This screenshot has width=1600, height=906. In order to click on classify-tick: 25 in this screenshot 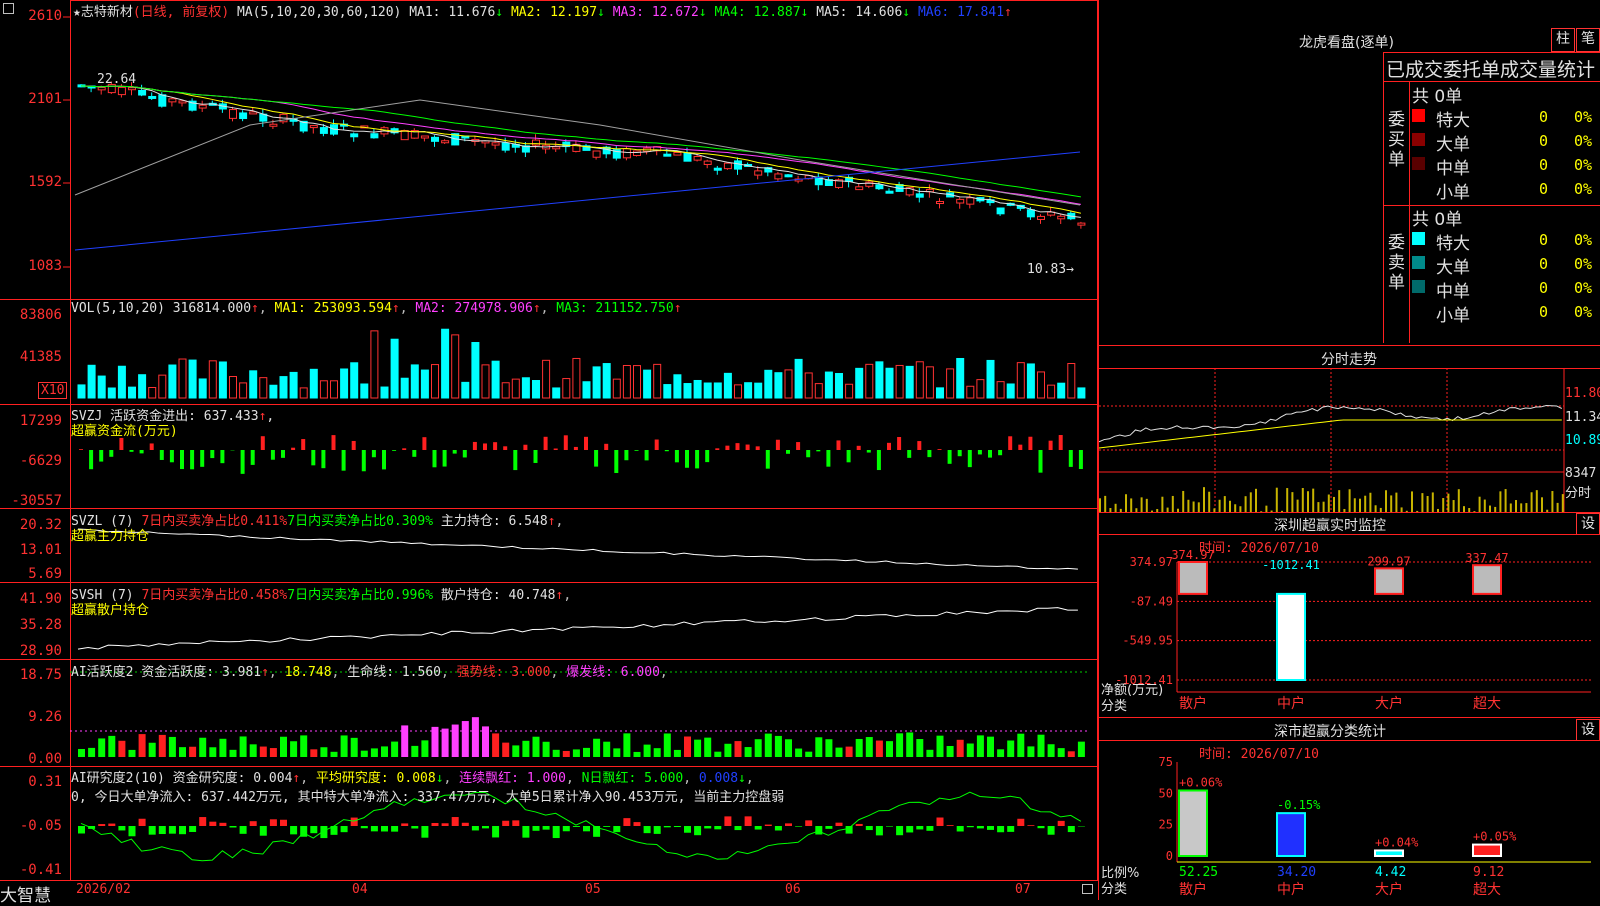, I will do `click(1166, 825)`.